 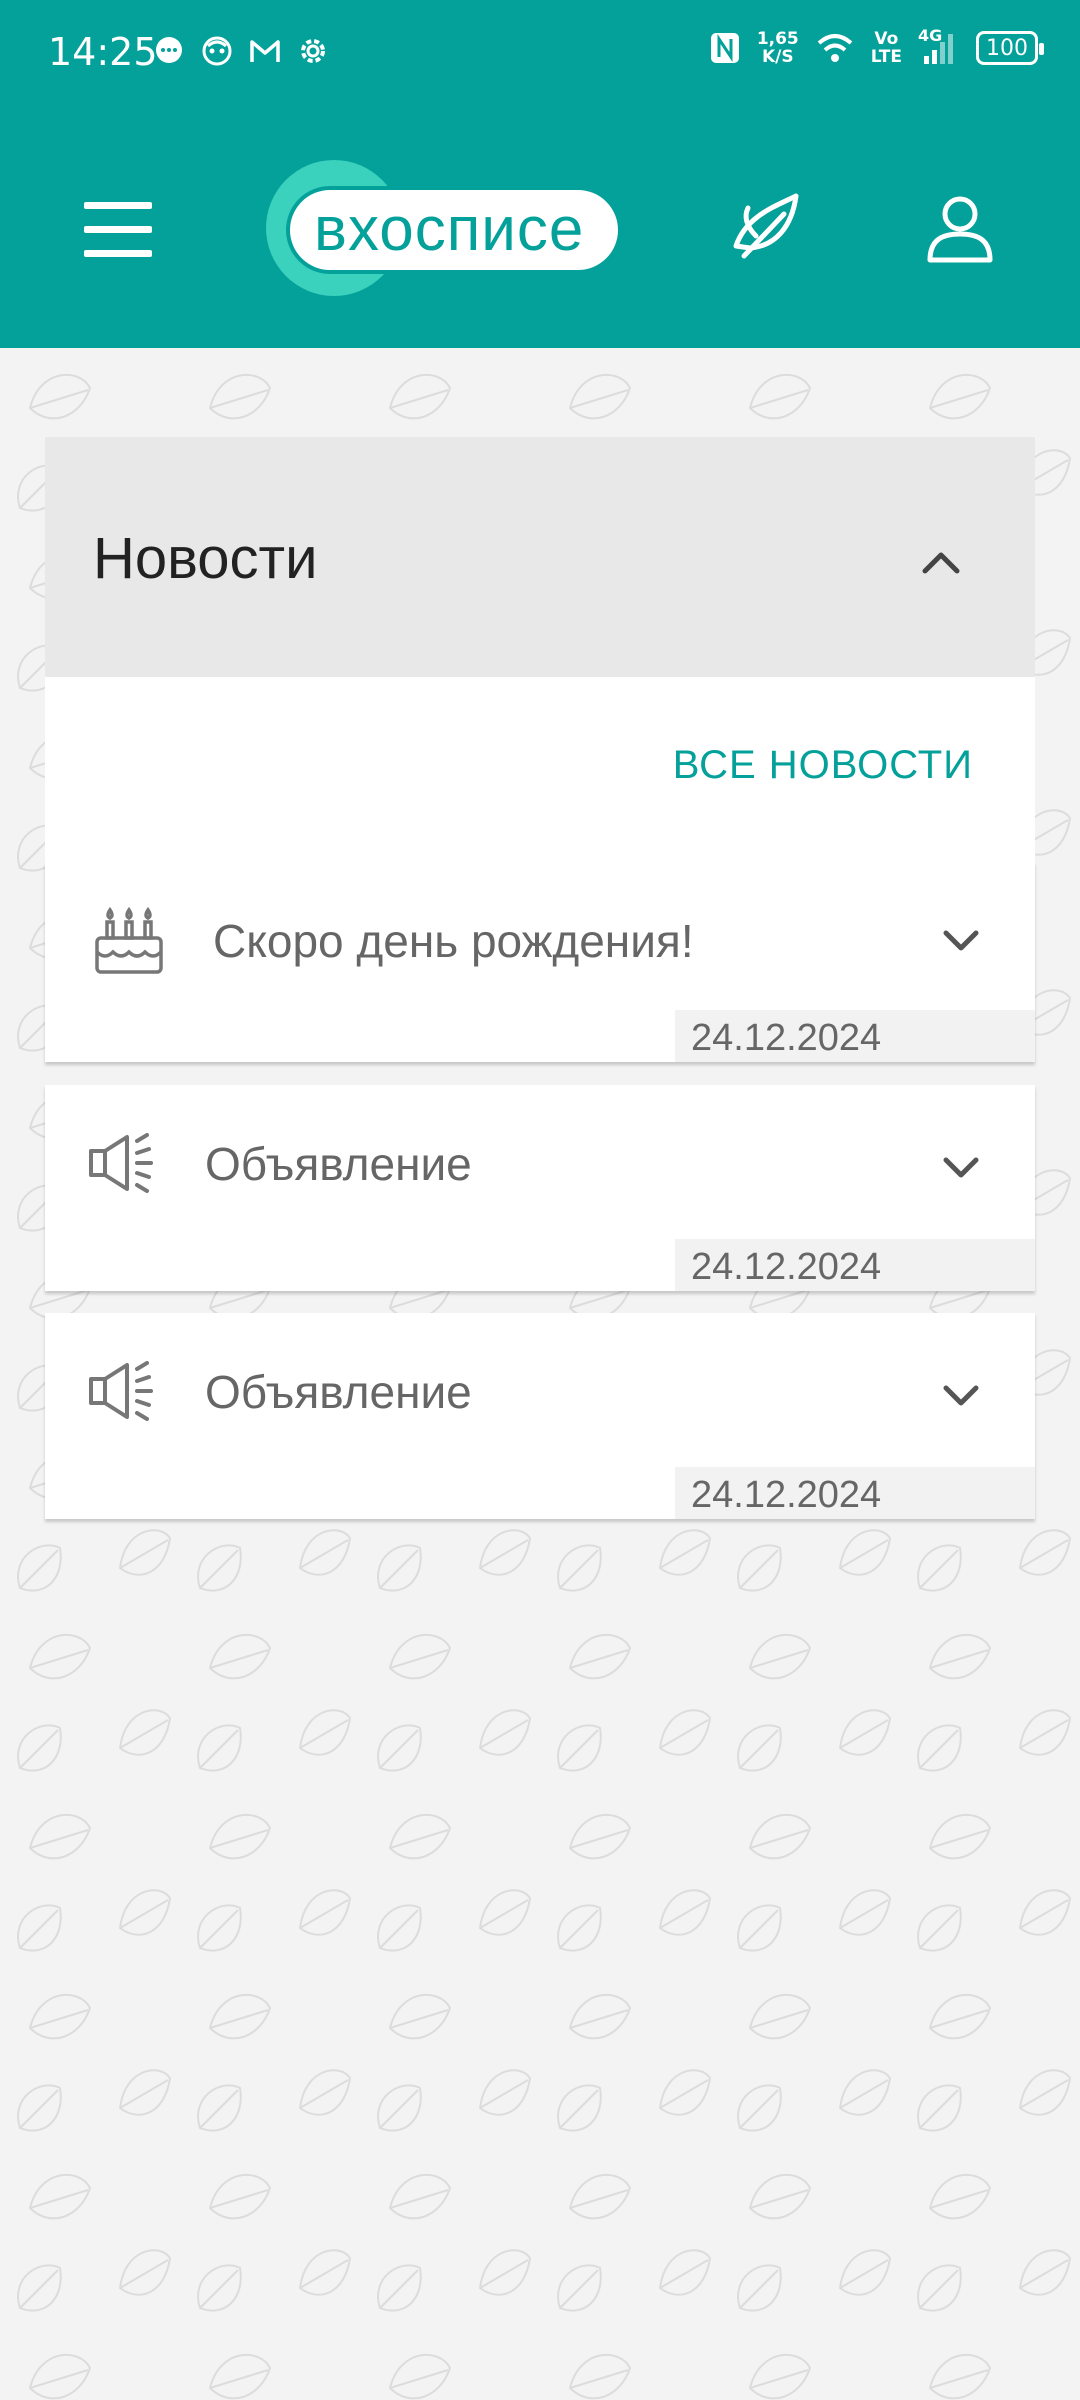 What do you see at coordinates (960, 230) in the screenshot?
I see `user-profile-icon` at bounding box center [960, 230].